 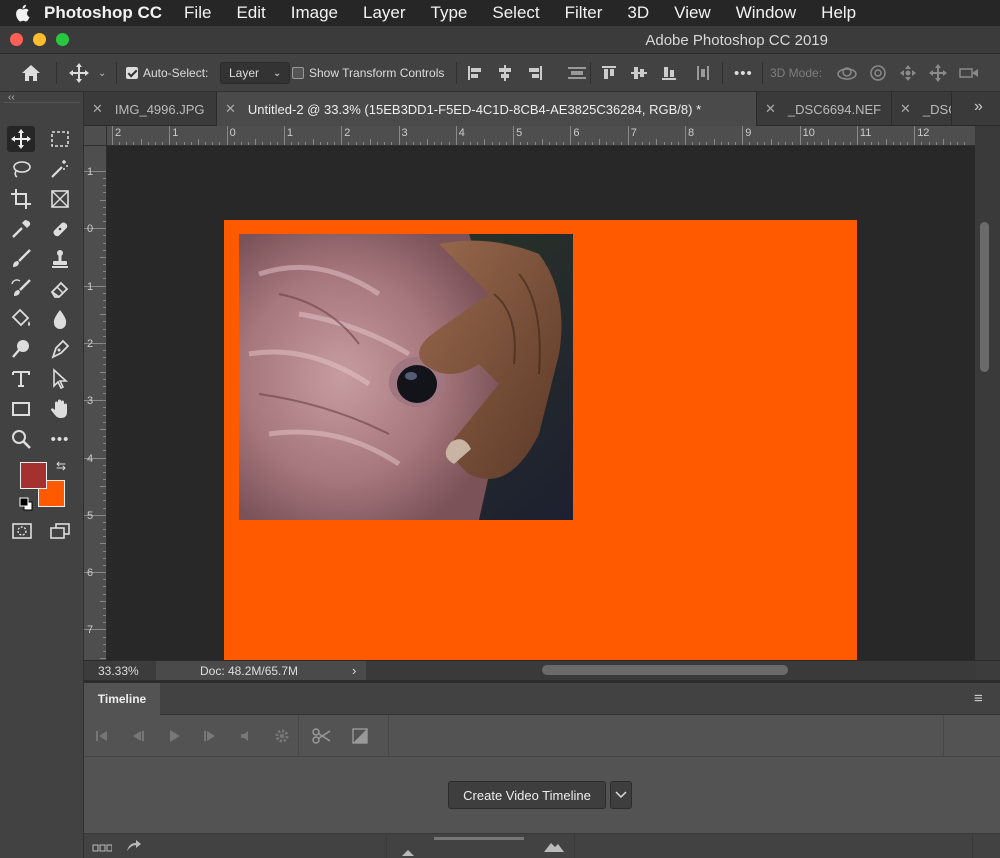 What do you see at coordinates (743, 73) in the screenshot?
I see `more-options-button: •••` at bounding box center [743, 73].